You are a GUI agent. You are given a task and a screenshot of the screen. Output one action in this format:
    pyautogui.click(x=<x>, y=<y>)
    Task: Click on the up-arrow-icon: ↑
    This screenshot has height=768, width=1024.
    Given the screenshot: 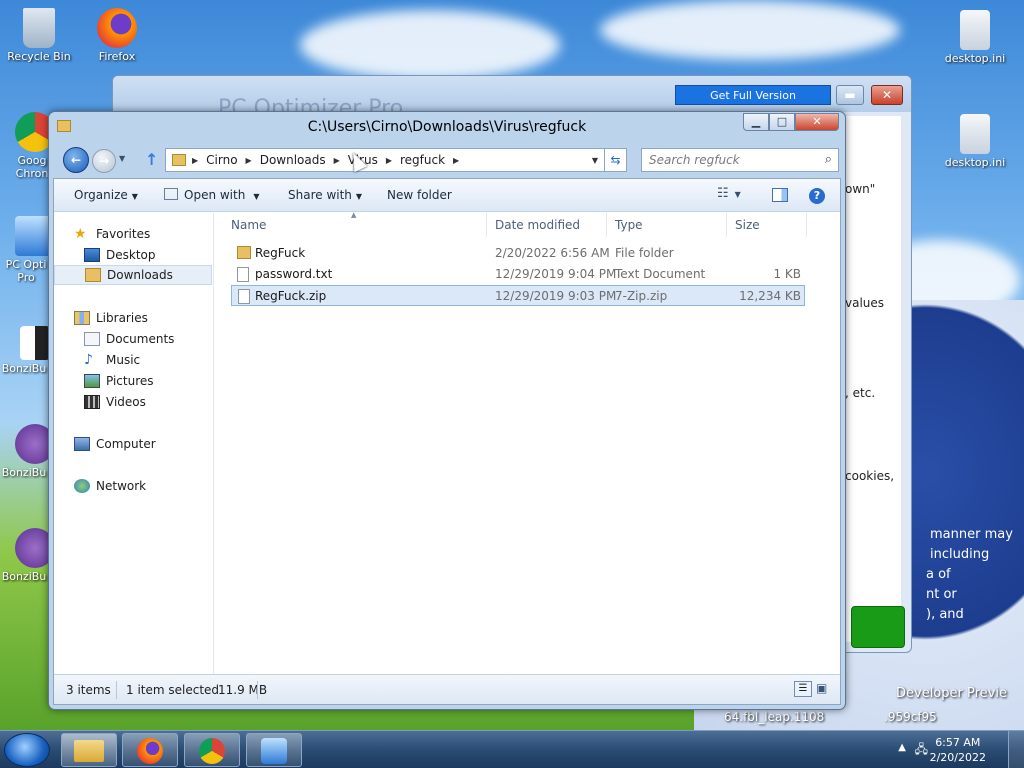 What is the action you would take?
    pyautogui.click(x=151, y=159)
    